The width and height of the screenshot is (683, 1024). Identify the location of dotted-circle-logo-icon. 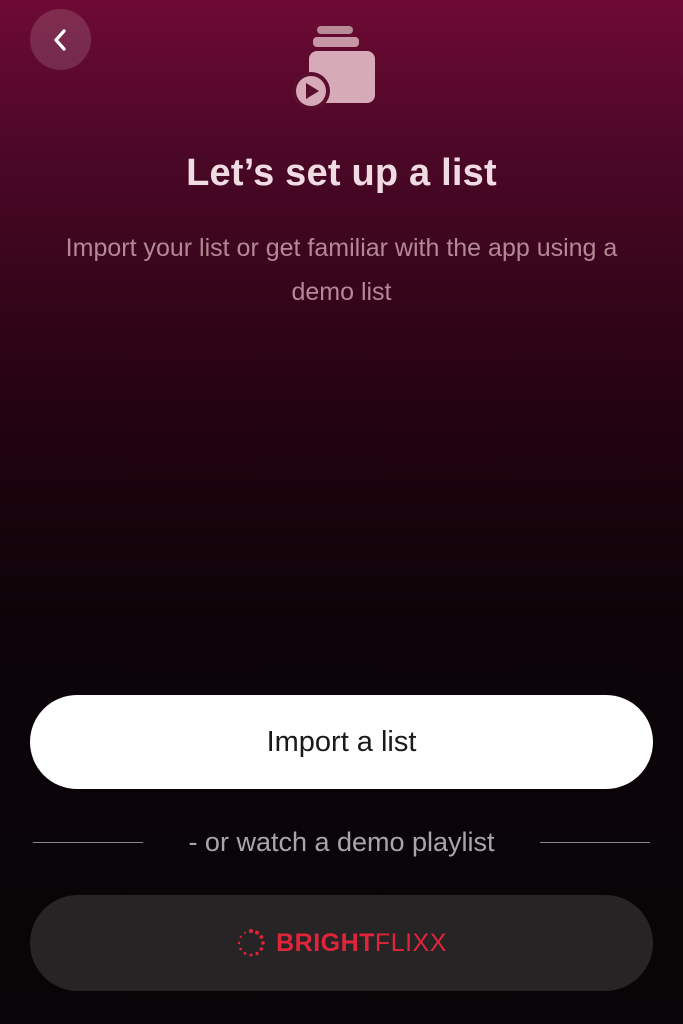
(251, 942).